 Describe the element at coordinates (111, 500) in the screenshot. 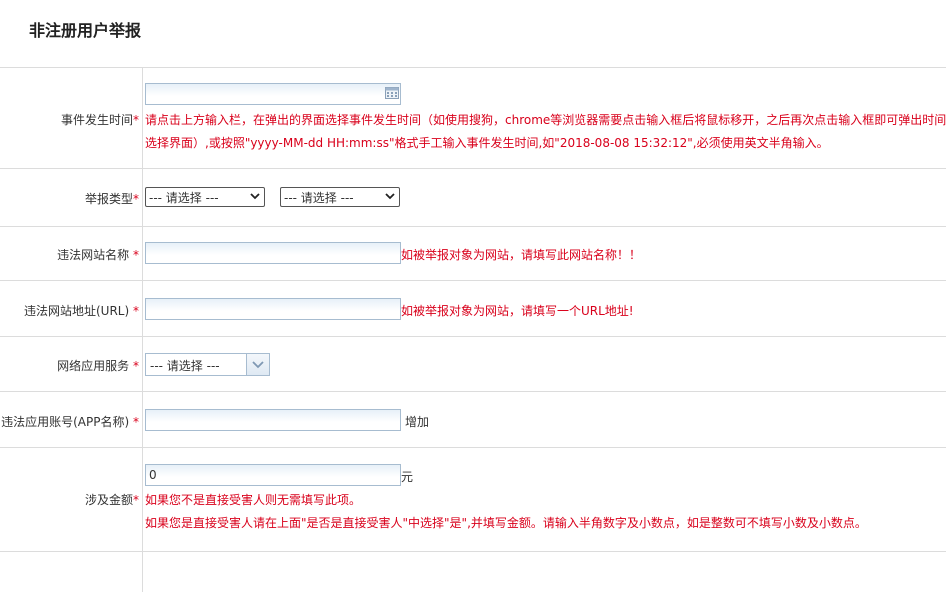

I see `amount-label: 涉及金额*` at that location.